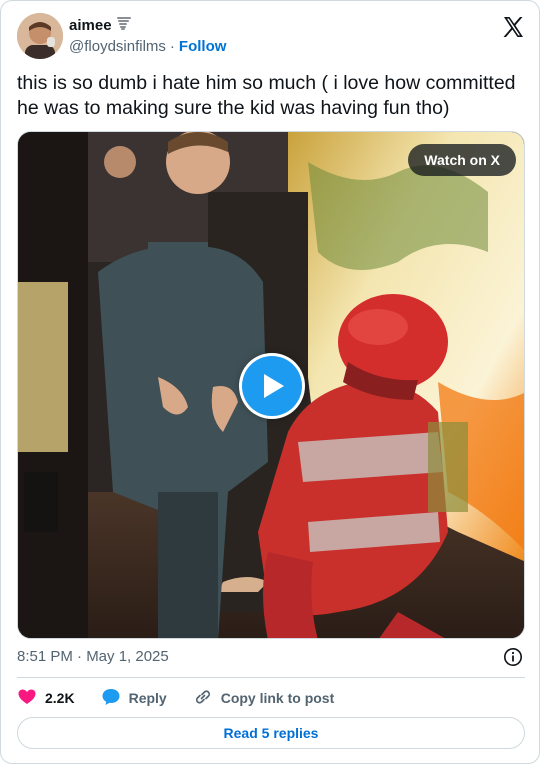 The width and height of the screenshot is (540, 764). I want to click on reply-button: Reply, so click(134, 698).